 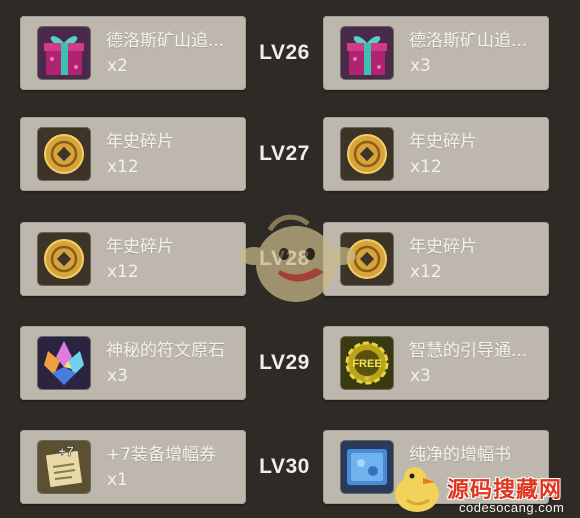 What do you see at coordinates (436, 53) in the screenshot?
I see `reward-card-right: 德洛斯矿山追... x3` at bounding box center [436, 53].